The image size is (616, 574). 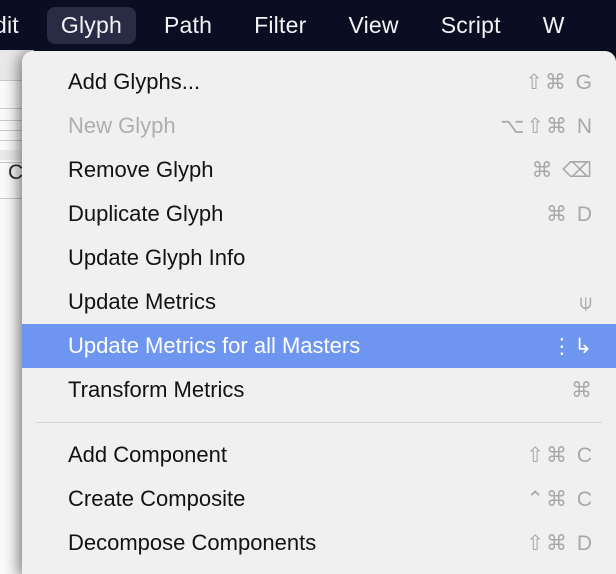 What do you see at coordinates (214, 345) in the screenshot?
I see `menu-item-label: Update Metrics for all Masters` at bounding box center [214, 345].